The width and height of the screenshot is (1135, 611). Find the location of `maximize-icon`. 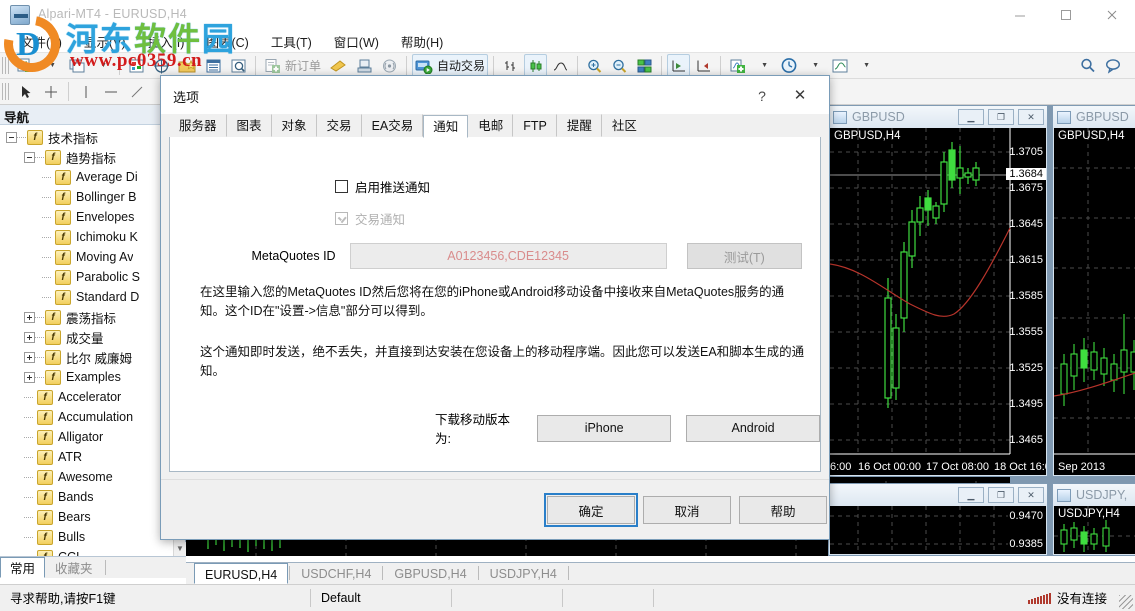

maximize-icon is located at coordinates (1066, 15).